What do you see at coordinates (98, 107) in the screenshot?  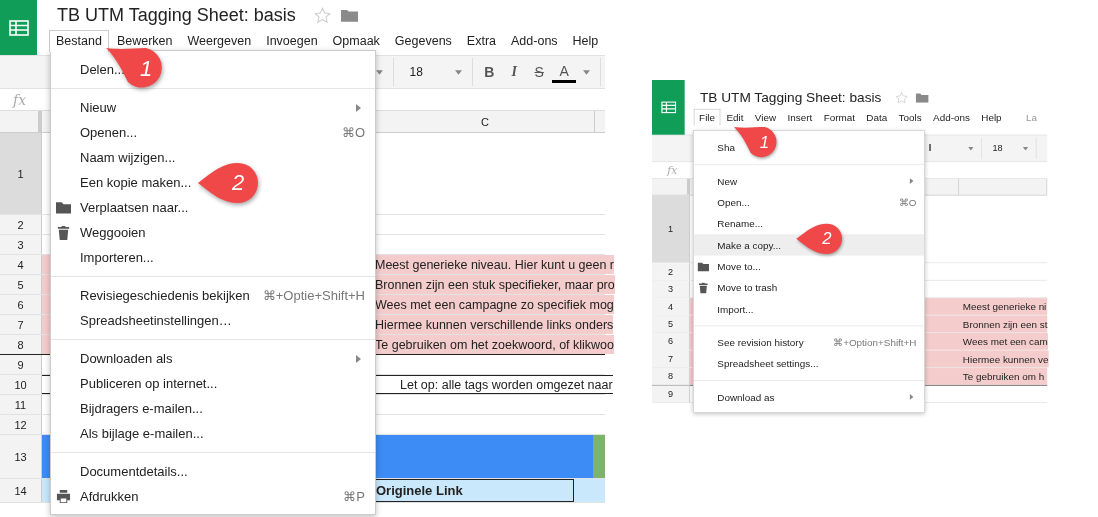 I see `menu-item: Nieuw` at bounding box center [98, 107].